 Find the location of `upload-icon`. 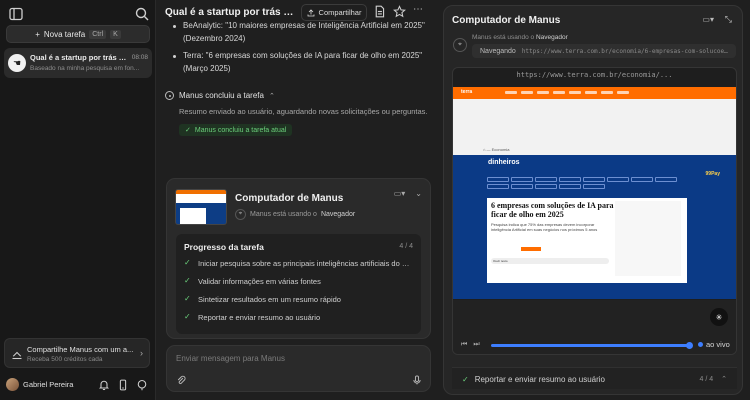

upload-icon is located at coordinates (310, 12).